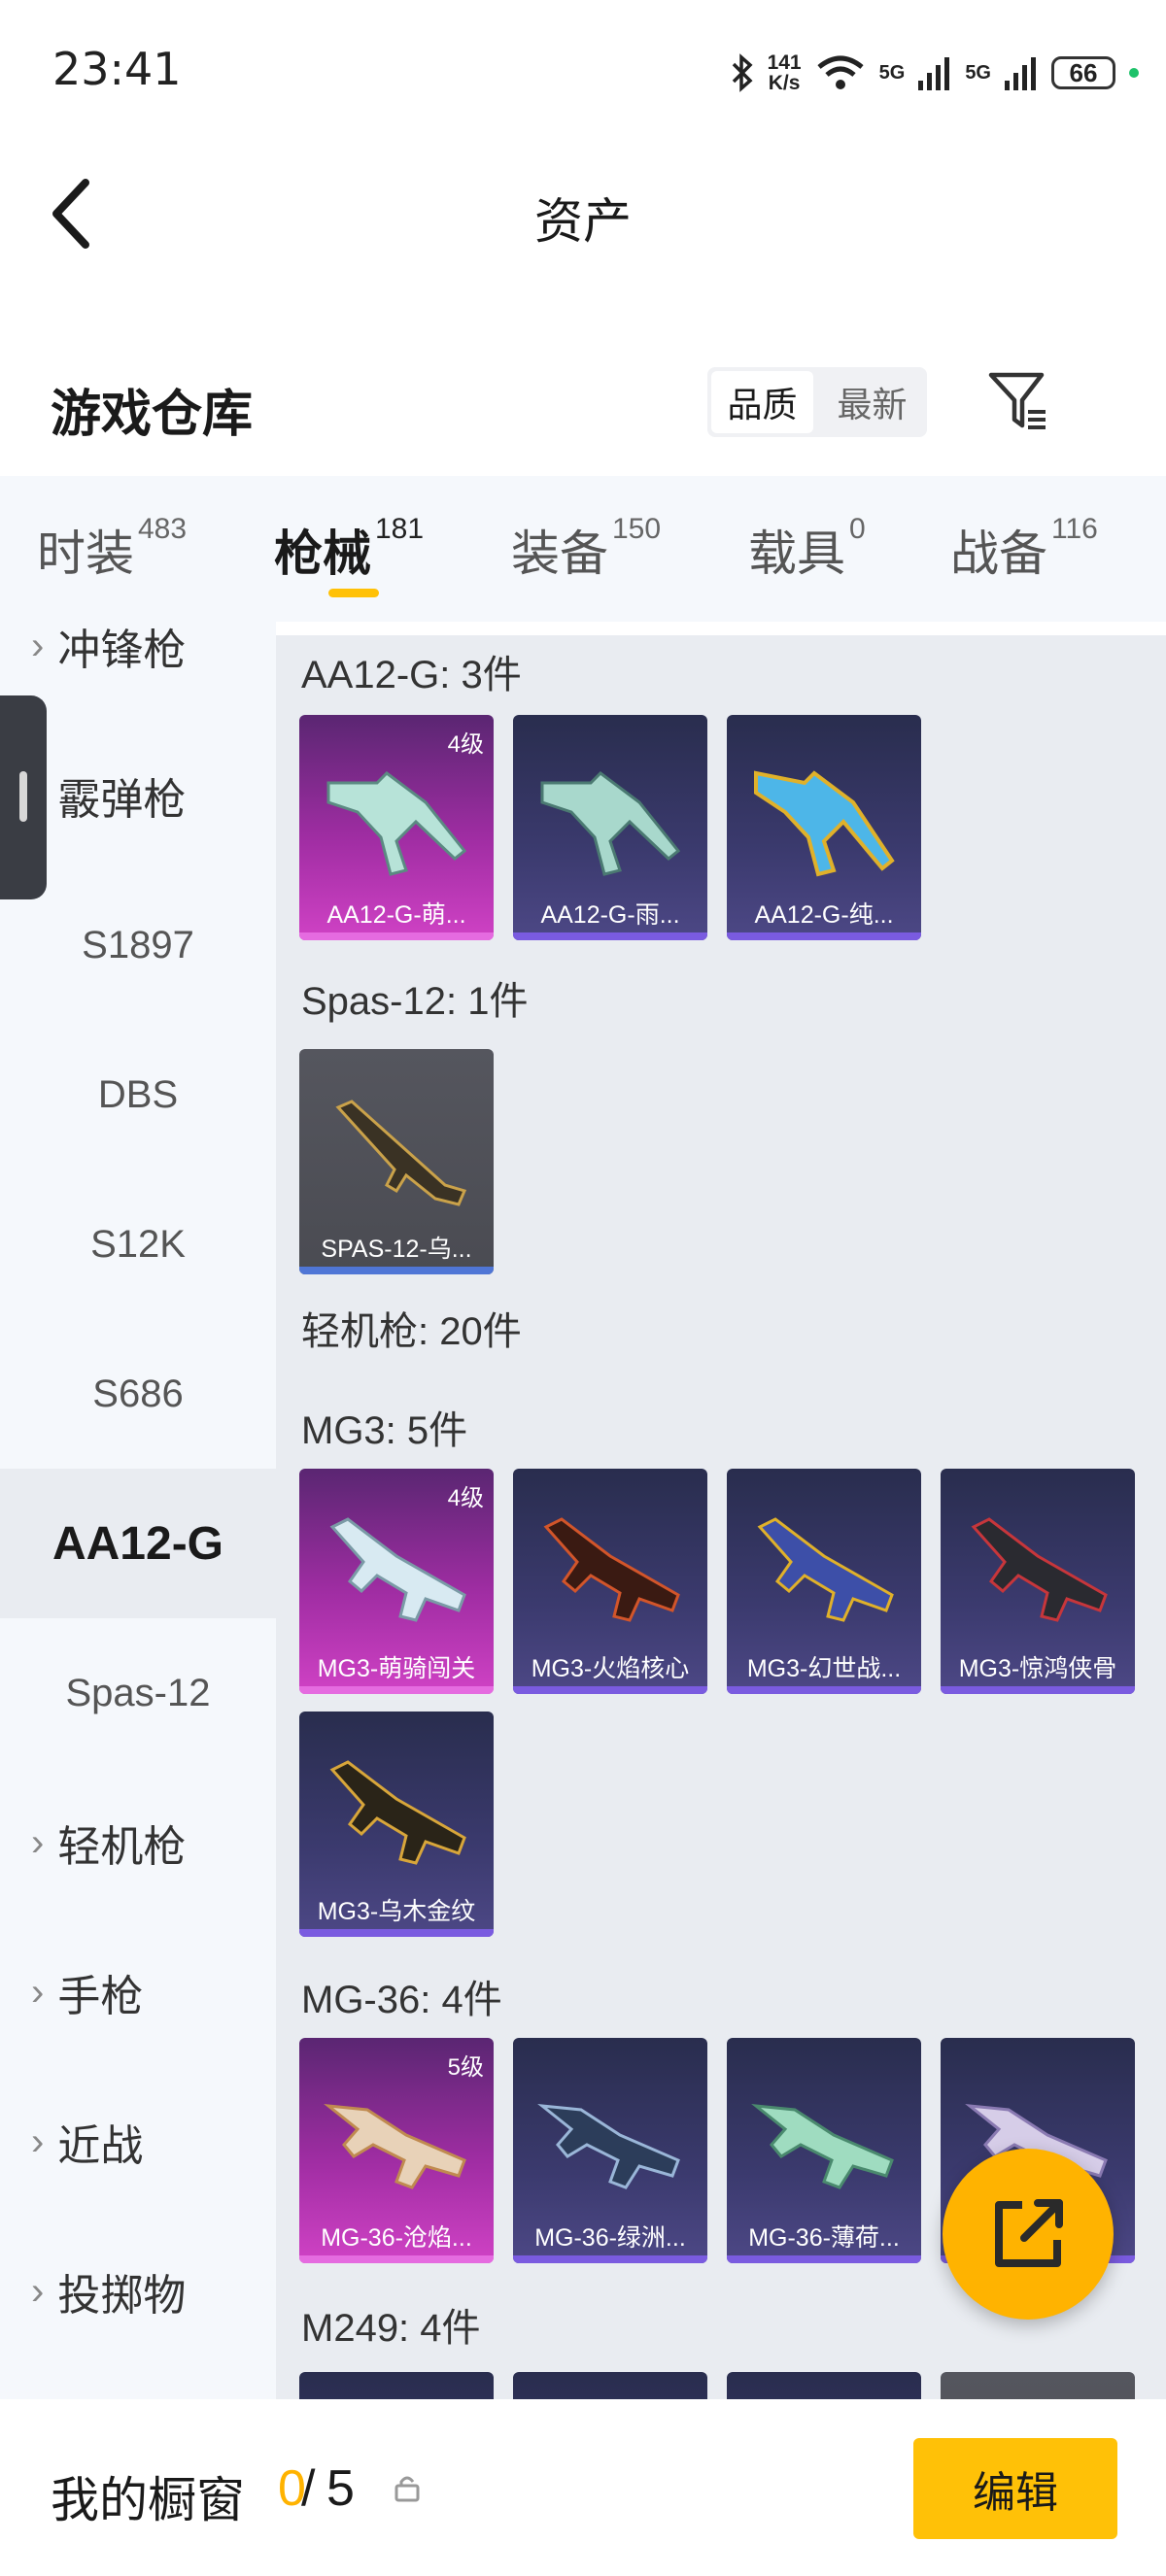 The image size is (1166, 2576). What do you see at coordinates (152, 415) in the screenshot?
I see `warehouse-title: 游戏仓库` at bounding box center [152, 415].